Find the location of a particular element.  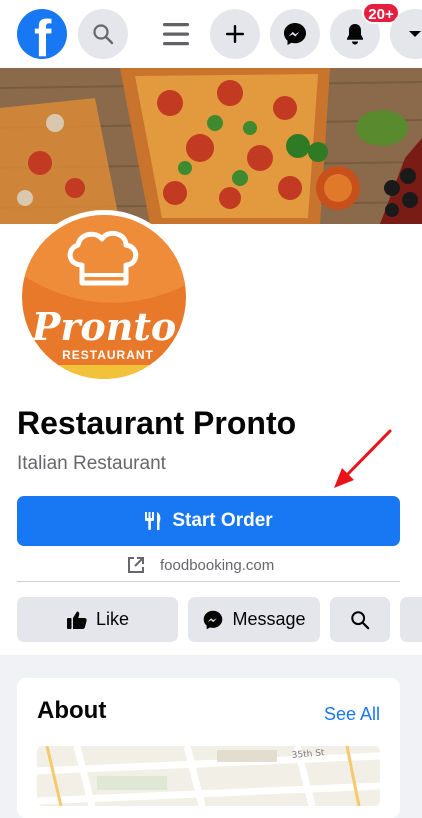

search-button is located at coordinates (103, 34).